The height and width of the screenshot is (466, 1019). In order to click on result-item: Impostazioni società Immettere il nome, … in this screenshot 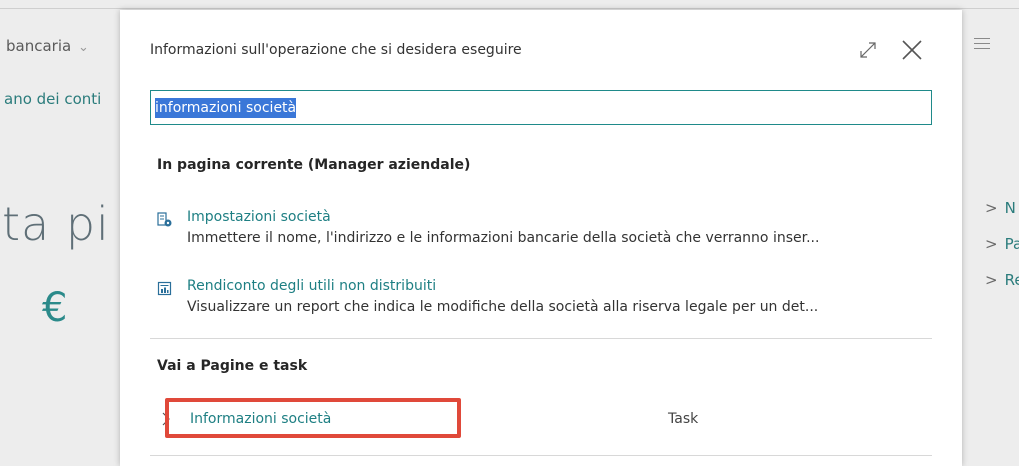, I will do `click(547, 231)`.